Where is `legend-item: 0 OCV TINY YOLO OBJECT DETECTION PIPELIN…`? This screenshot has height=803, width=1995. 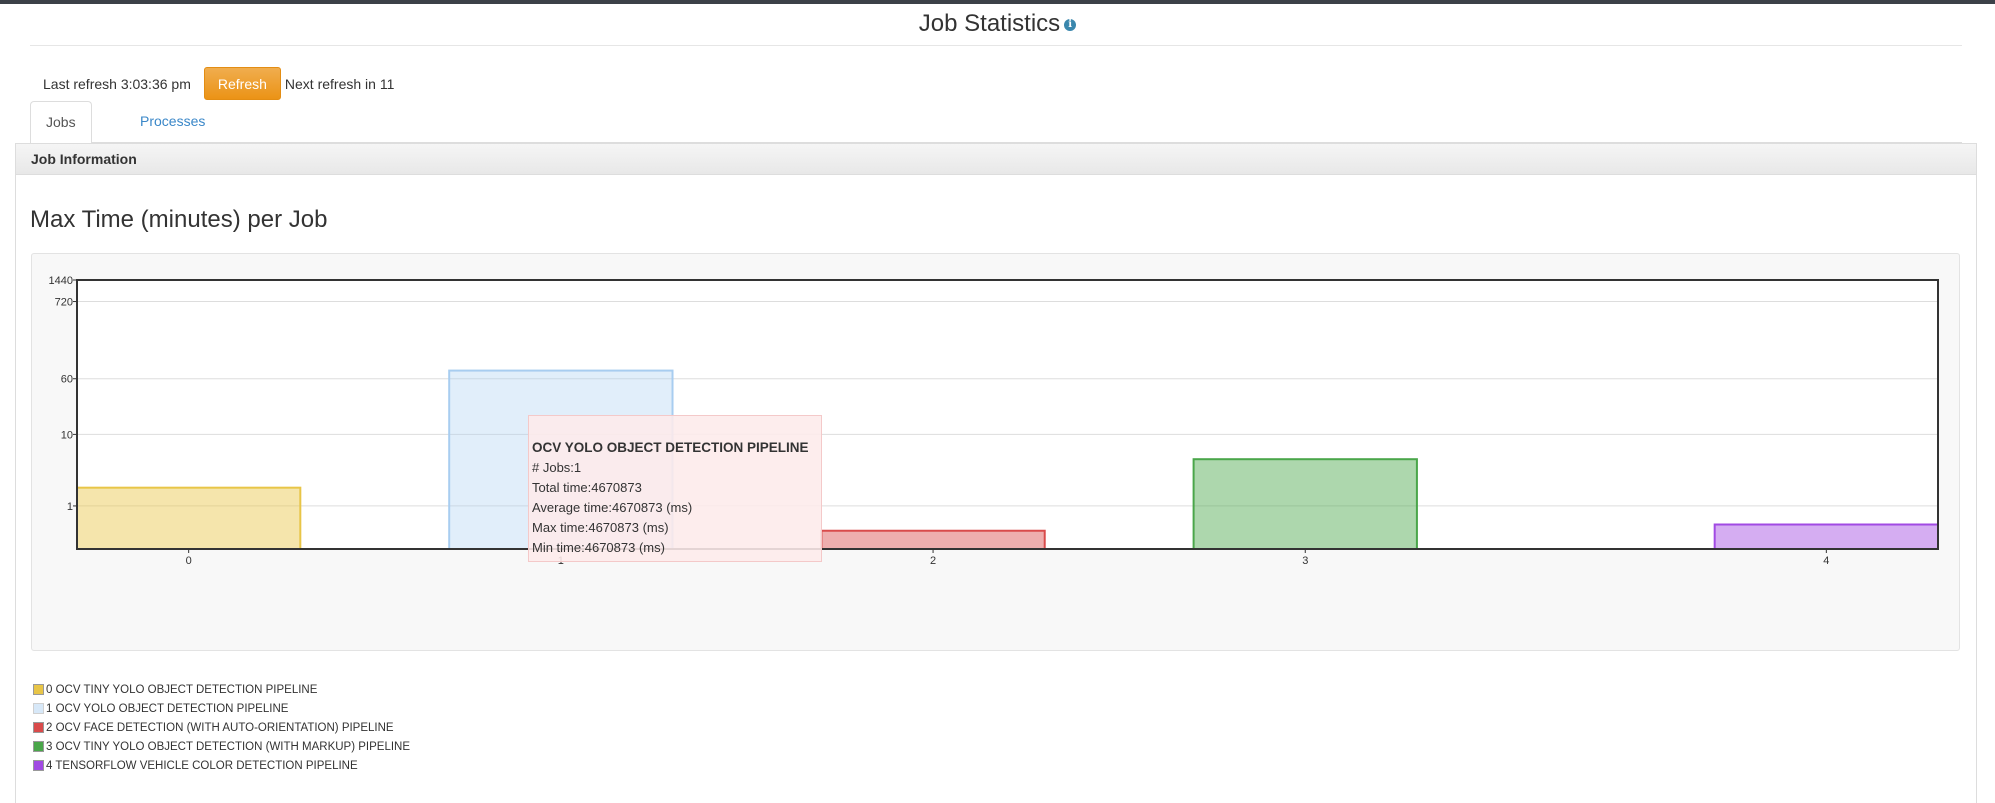
legend-item: 0 OCV TINY YOLO OBJECT DETECTION PIPELIN… is located at coordinates (221, 689).